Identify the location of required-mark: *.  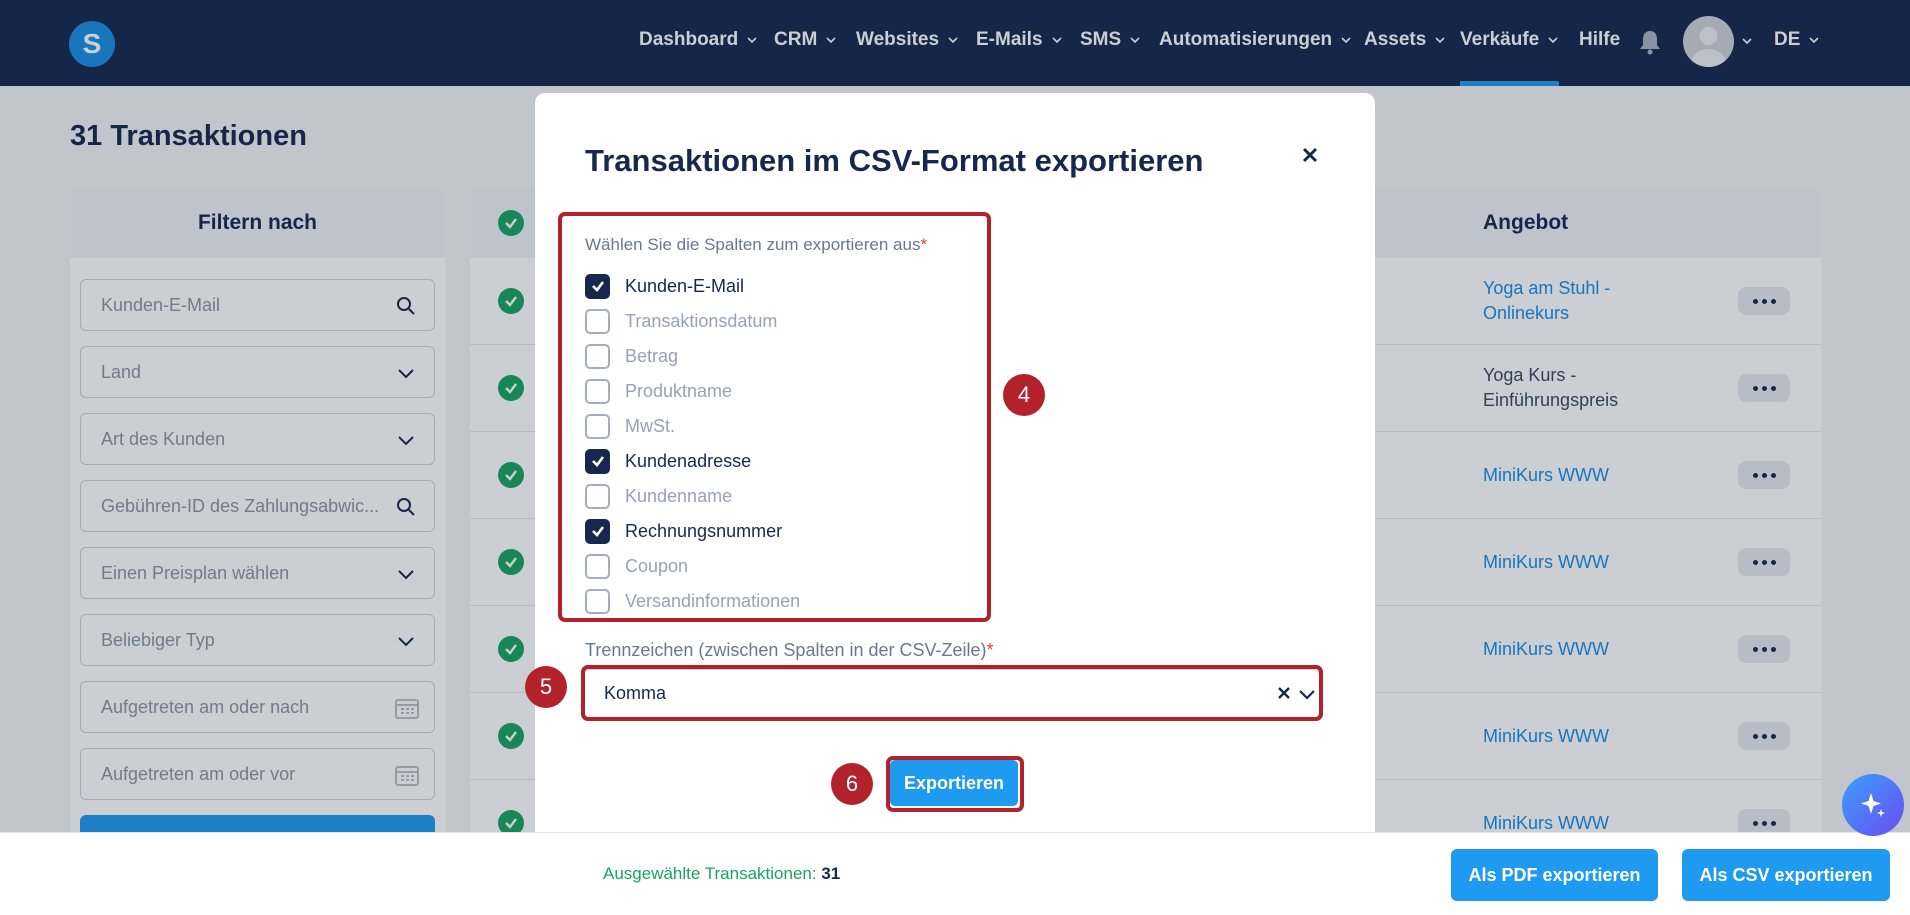
(990, 650).